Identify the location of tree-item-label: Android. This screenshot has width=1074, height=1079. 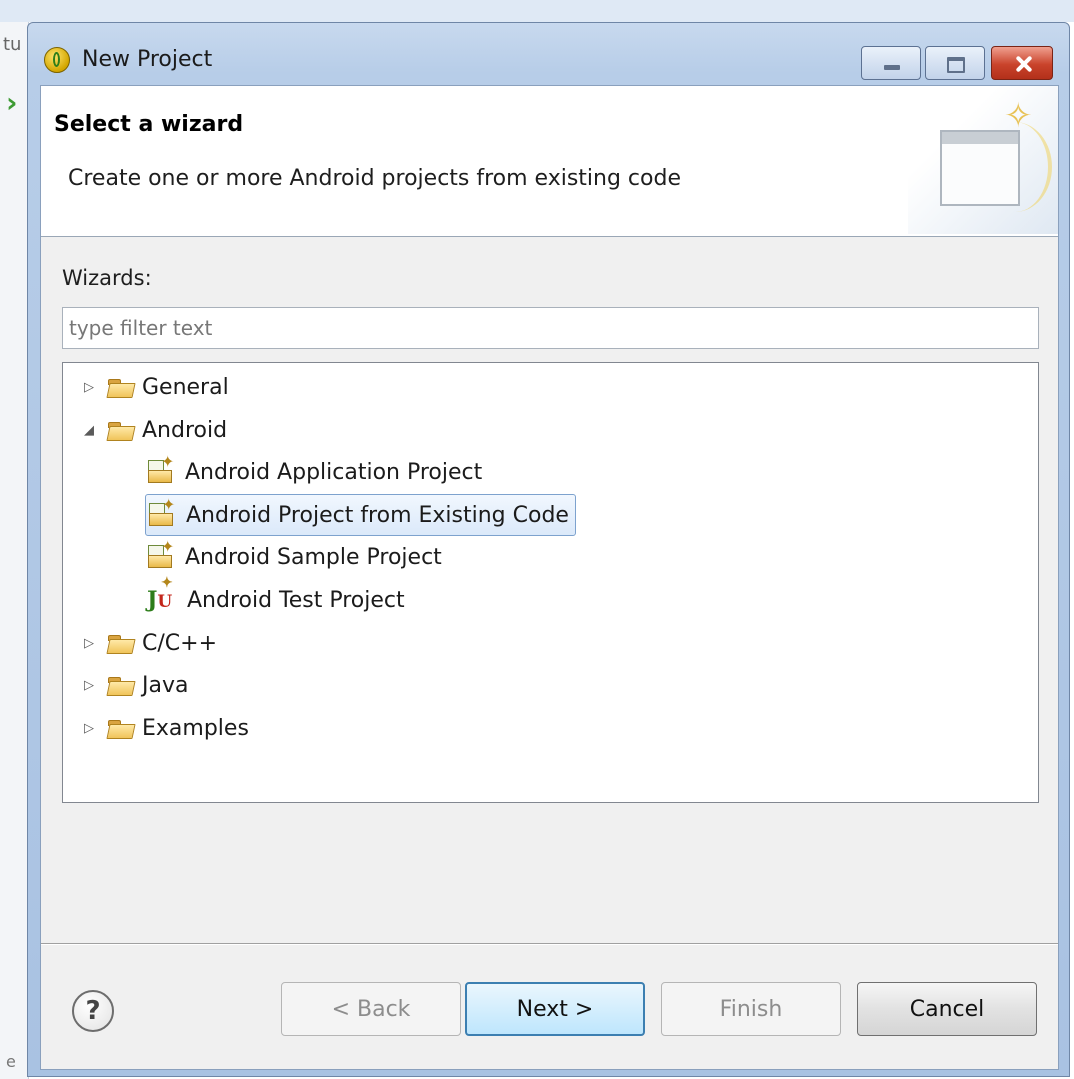
(185, 430).